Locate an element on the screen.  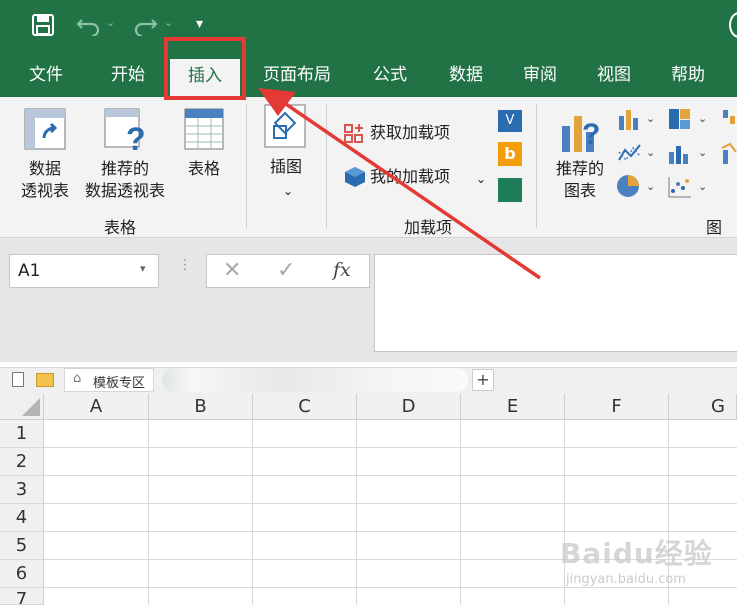
watermark-url: jingyan.baidu.com is located at coordinates (626, 579).